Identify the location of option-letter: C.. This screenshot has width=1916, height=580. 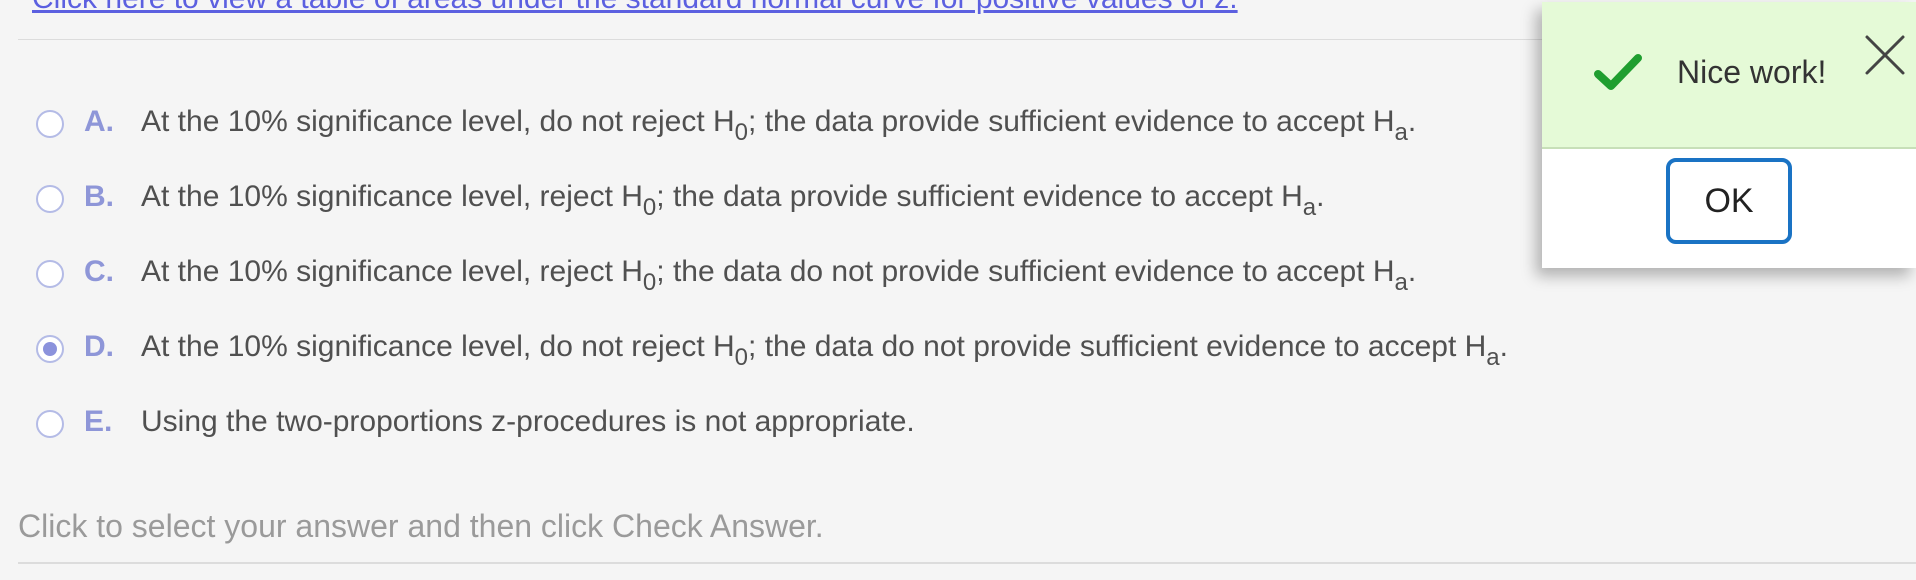
(99, 271).